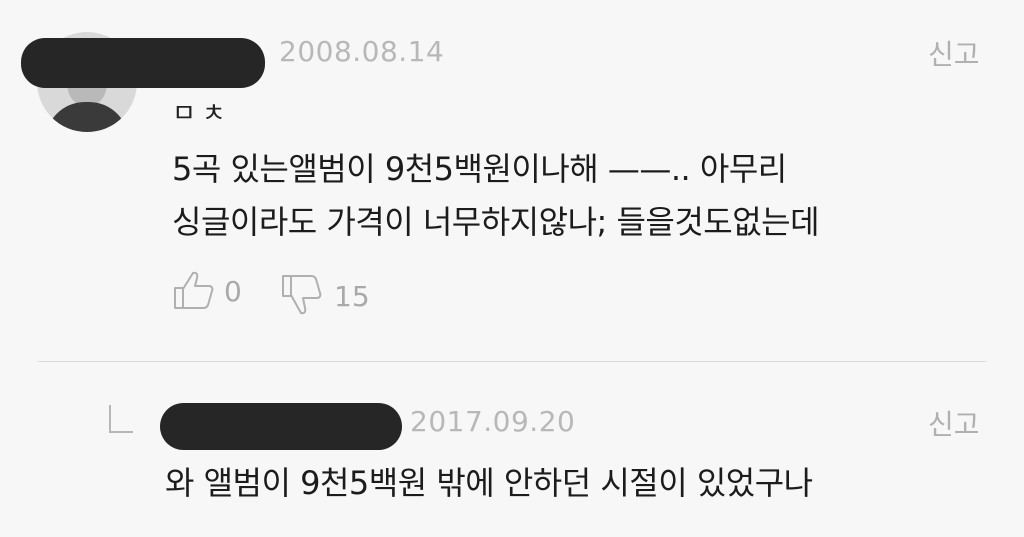  Describe the element at coordinates (302, 295) in the screenshot. I see `thumbs-down-icon` at that location.